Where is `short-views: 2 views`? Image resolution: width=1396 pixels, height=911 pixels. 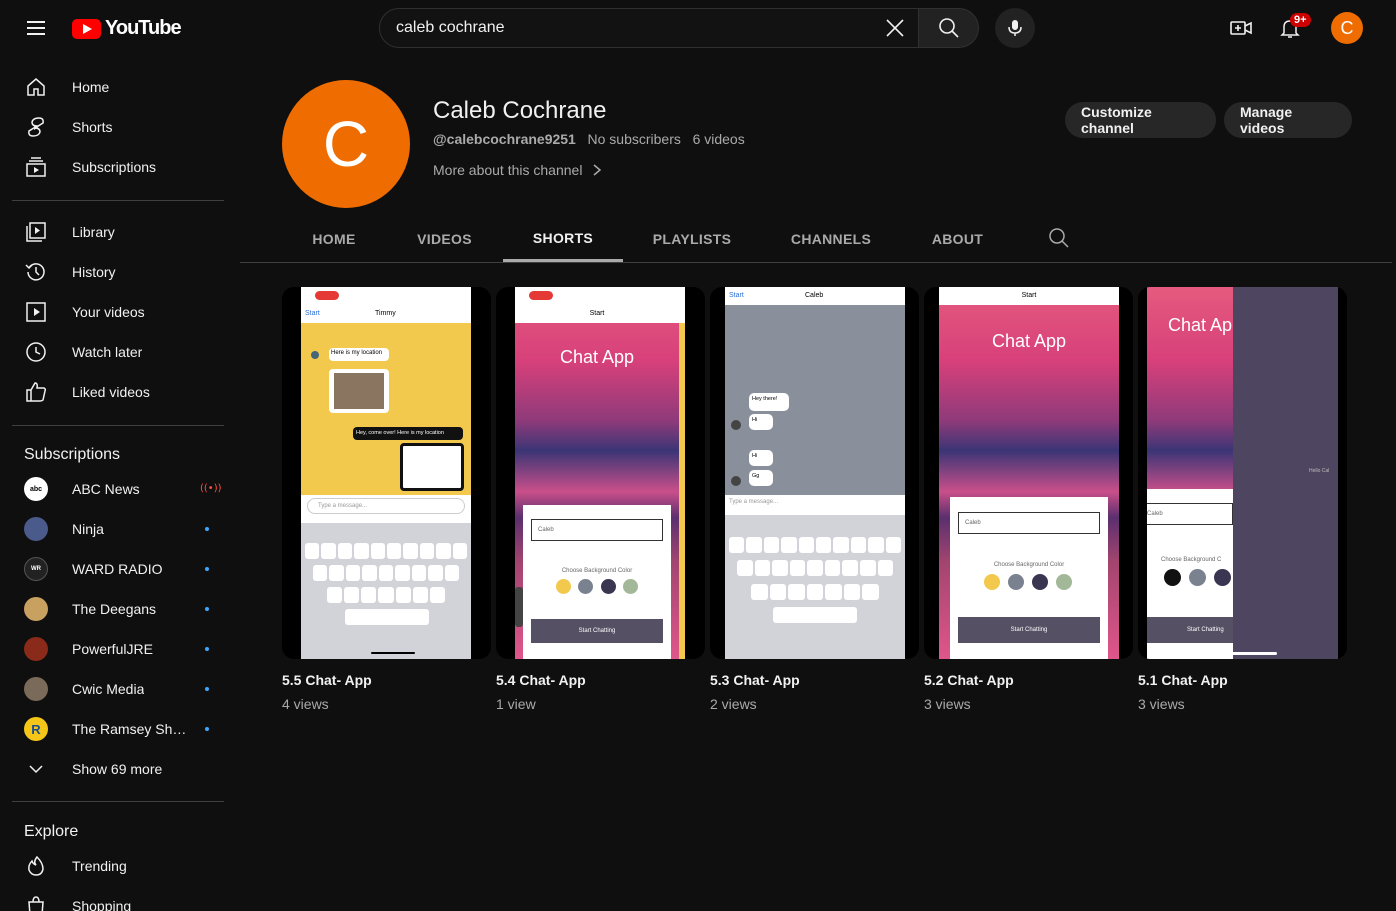 short-views: 2 views is located at coordinates (733, 704).